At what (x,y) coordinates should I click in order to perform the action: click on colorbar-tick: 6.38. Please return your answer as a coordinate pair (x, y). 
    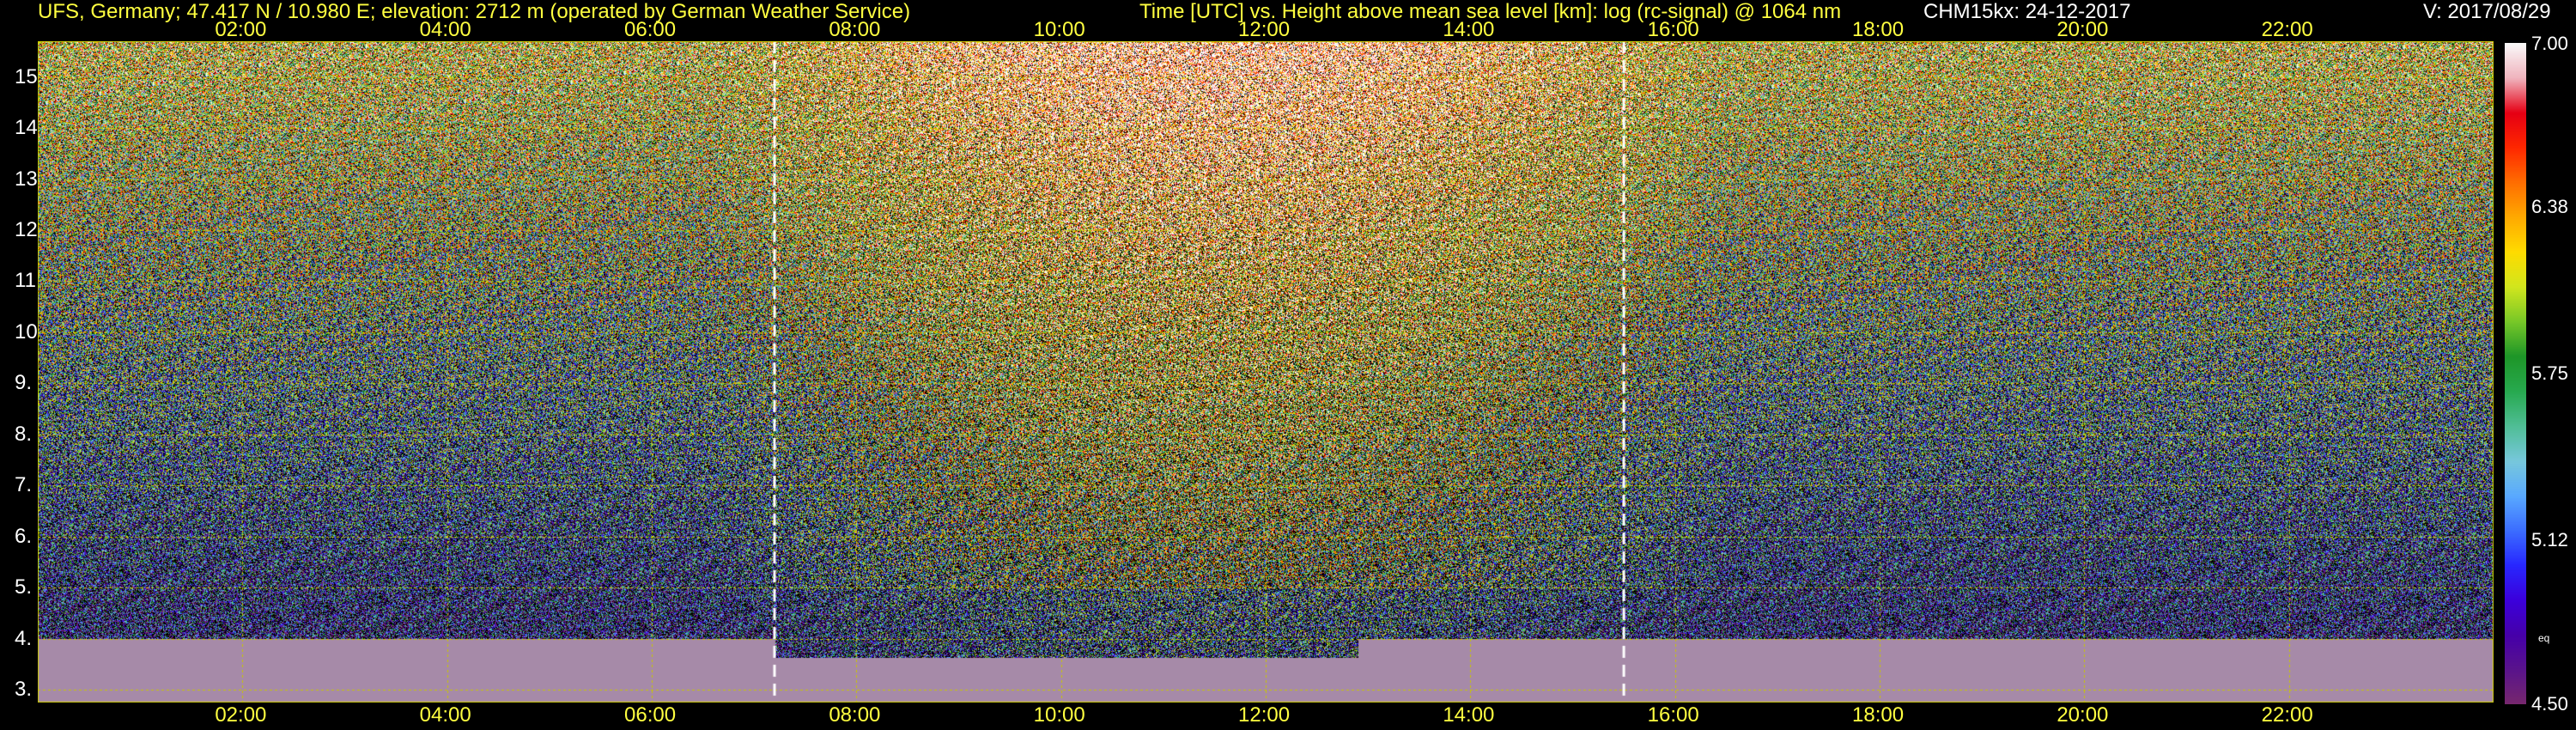
    Looking at the image, I should click on (2550, 206).